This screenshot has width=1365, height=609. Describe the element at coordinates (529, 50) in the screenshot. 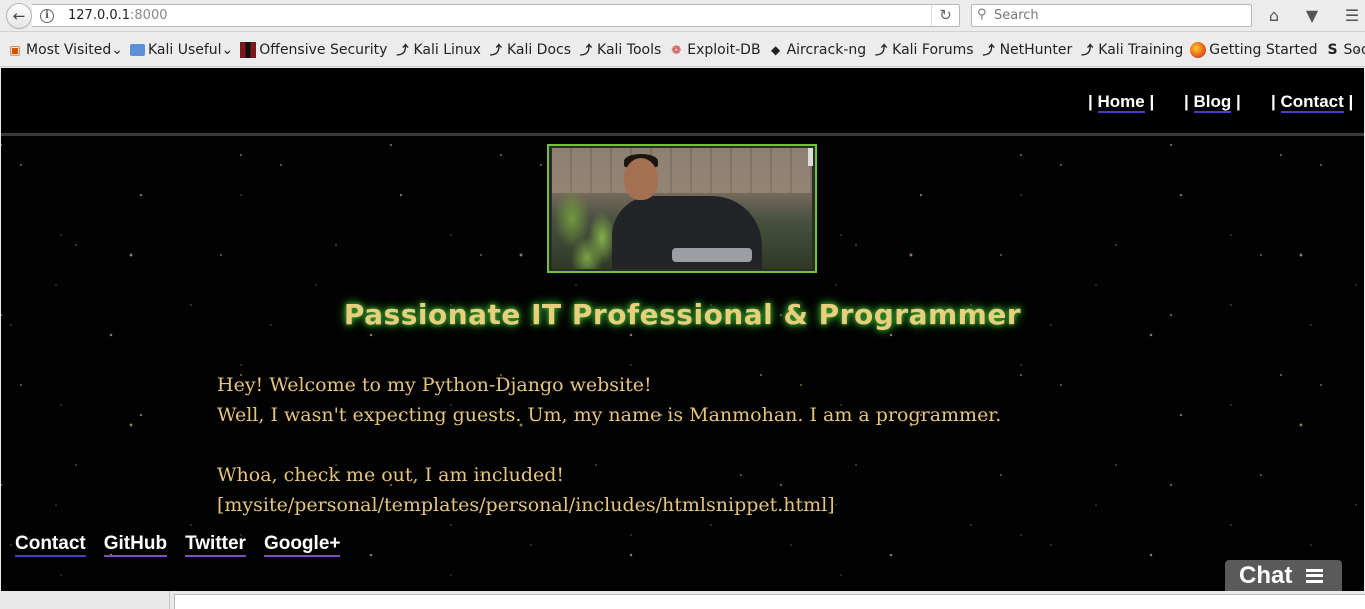

I see `bookmark-kali-docs: ⤴ Kali Docs` at that location.